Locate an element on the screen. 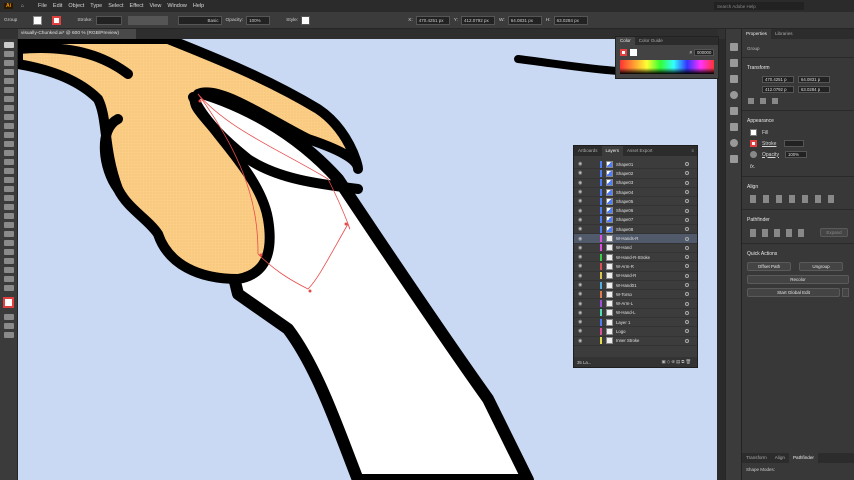  tab-properties: Properties is located at coordinates (756, 34).